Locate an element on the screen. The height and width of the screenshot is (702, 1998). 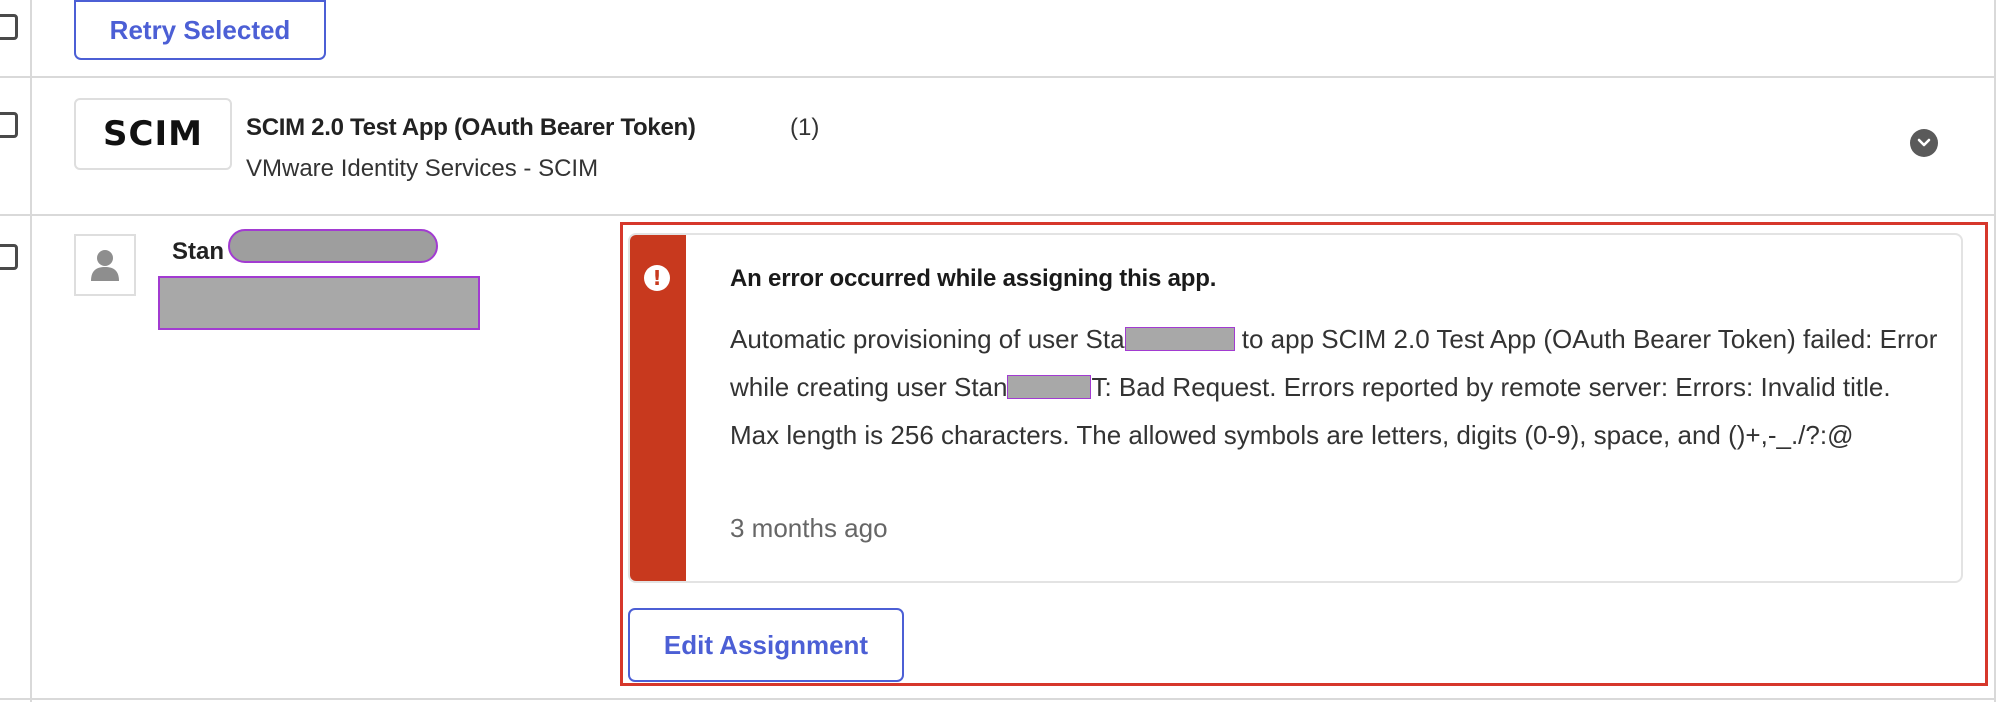
app-logo: SCIM is located at coordinates (153, 134).